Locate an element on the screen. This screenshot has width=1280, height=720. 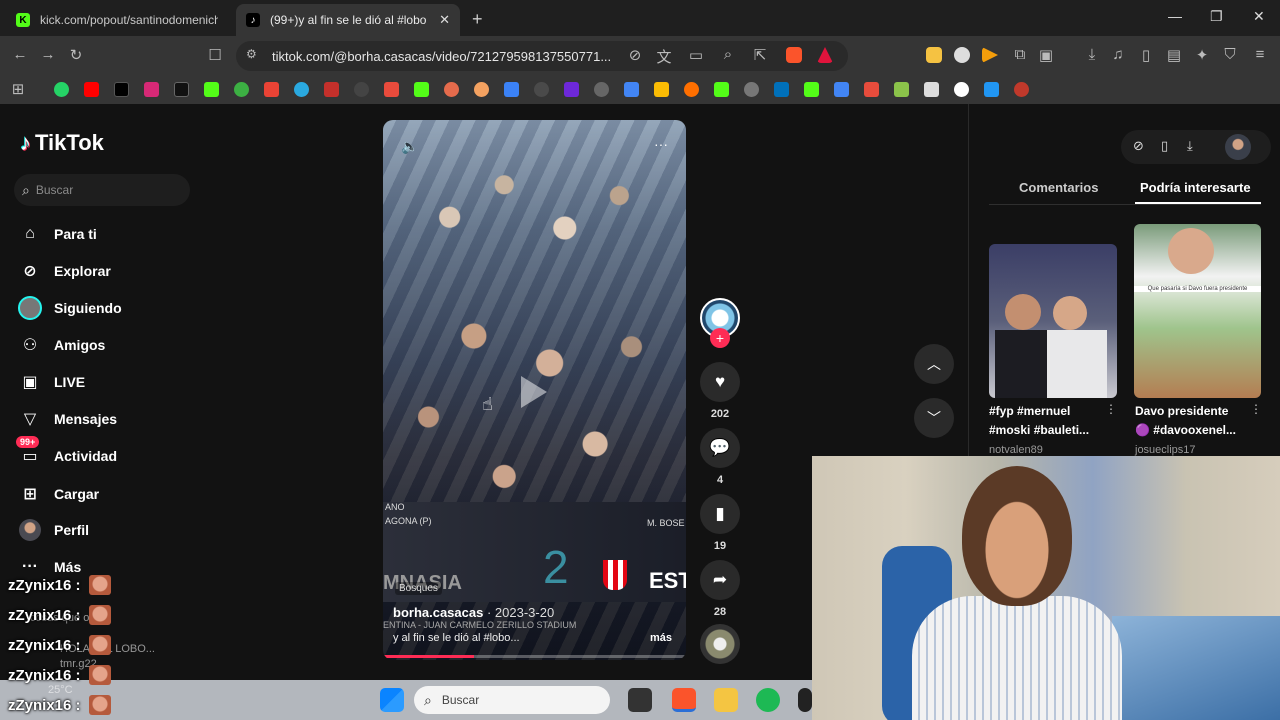
more-link: más is located at coordinates (661, 638).